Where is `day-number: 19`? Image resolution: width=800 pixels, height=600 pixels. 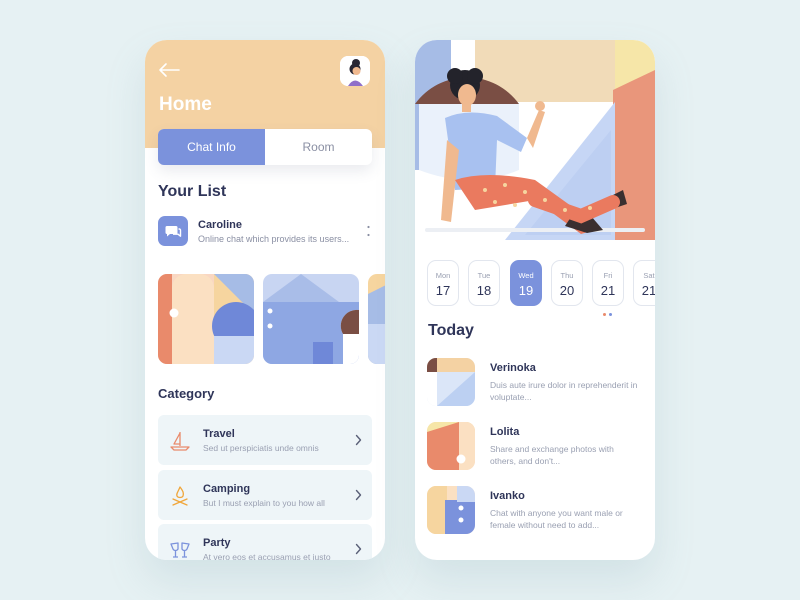
day-number: 19 is located at coordinates (526, 290).